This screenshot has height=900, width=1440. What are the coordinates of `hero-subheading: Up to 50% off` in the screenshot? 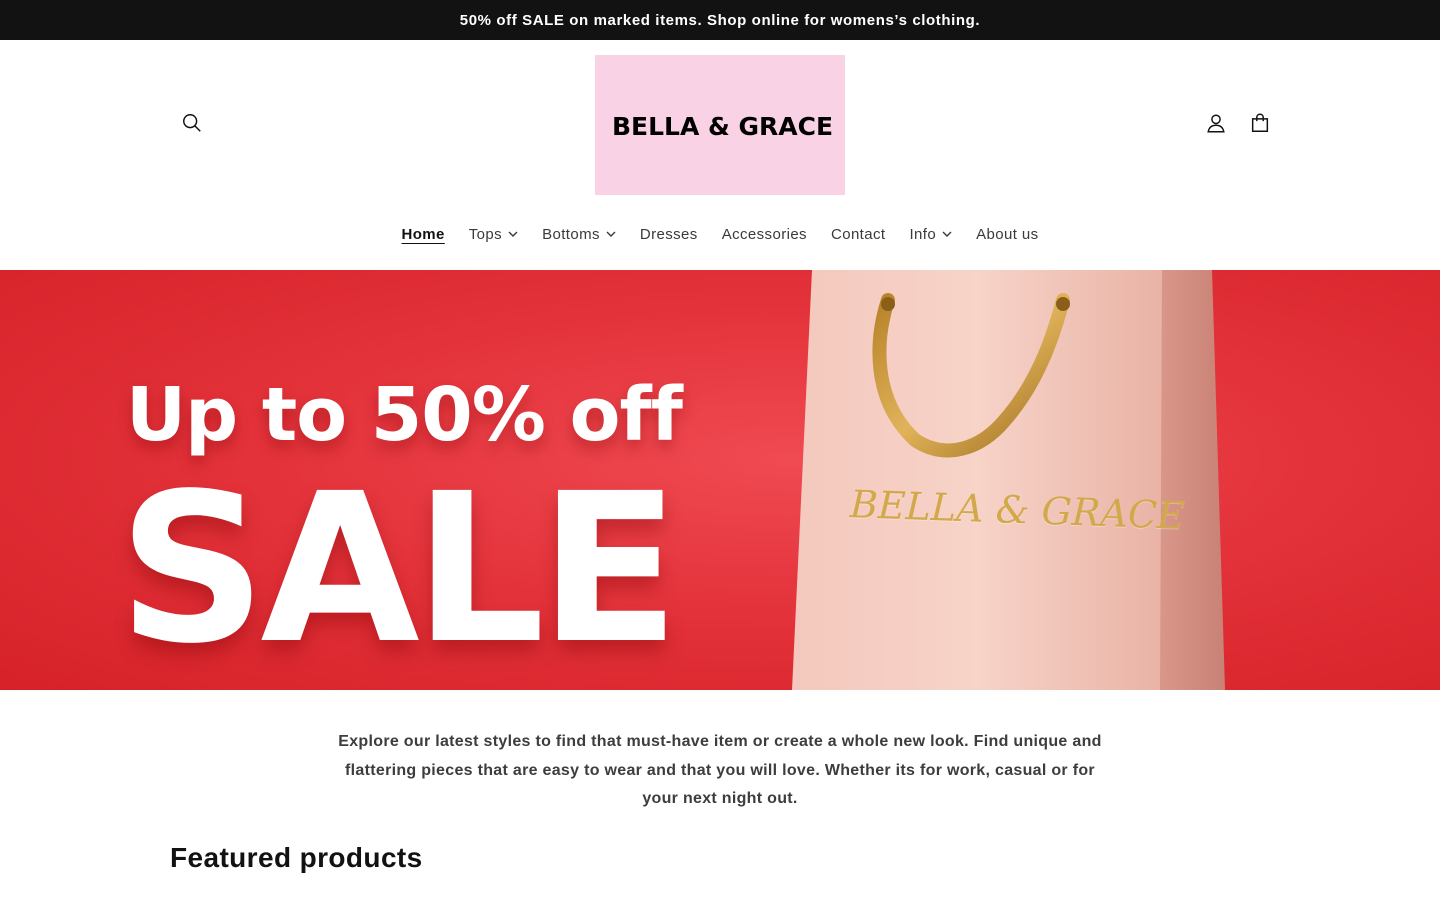 It's located at (404, 415).